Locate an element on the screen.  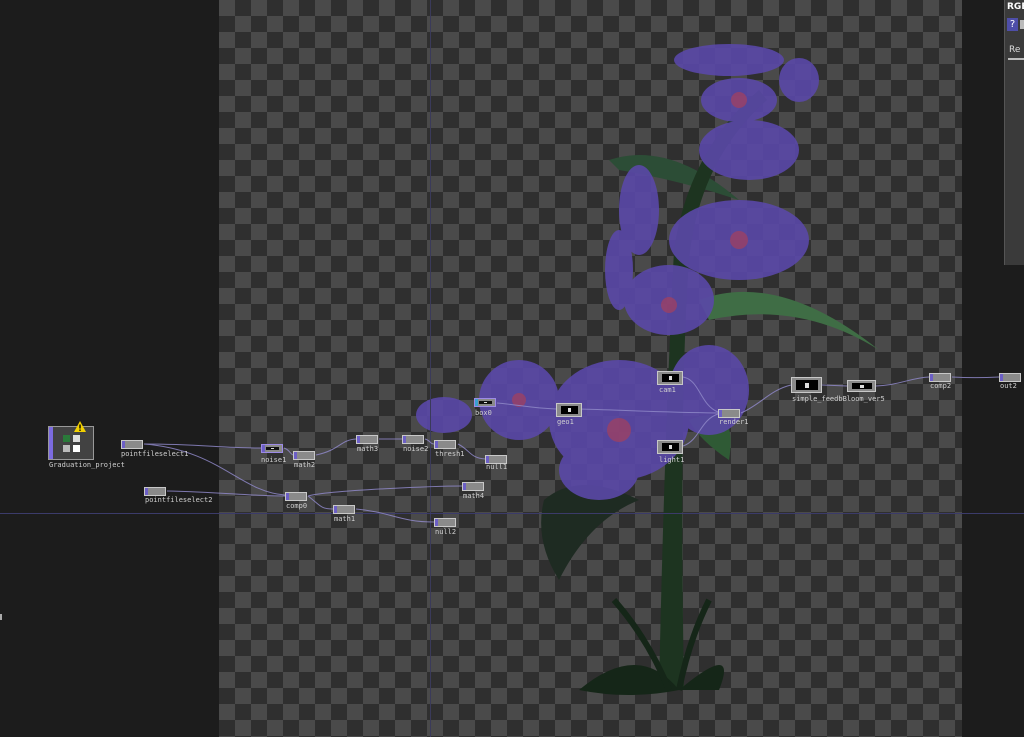
node-label: pointfileselect2 is located at coordinates (179, 500).